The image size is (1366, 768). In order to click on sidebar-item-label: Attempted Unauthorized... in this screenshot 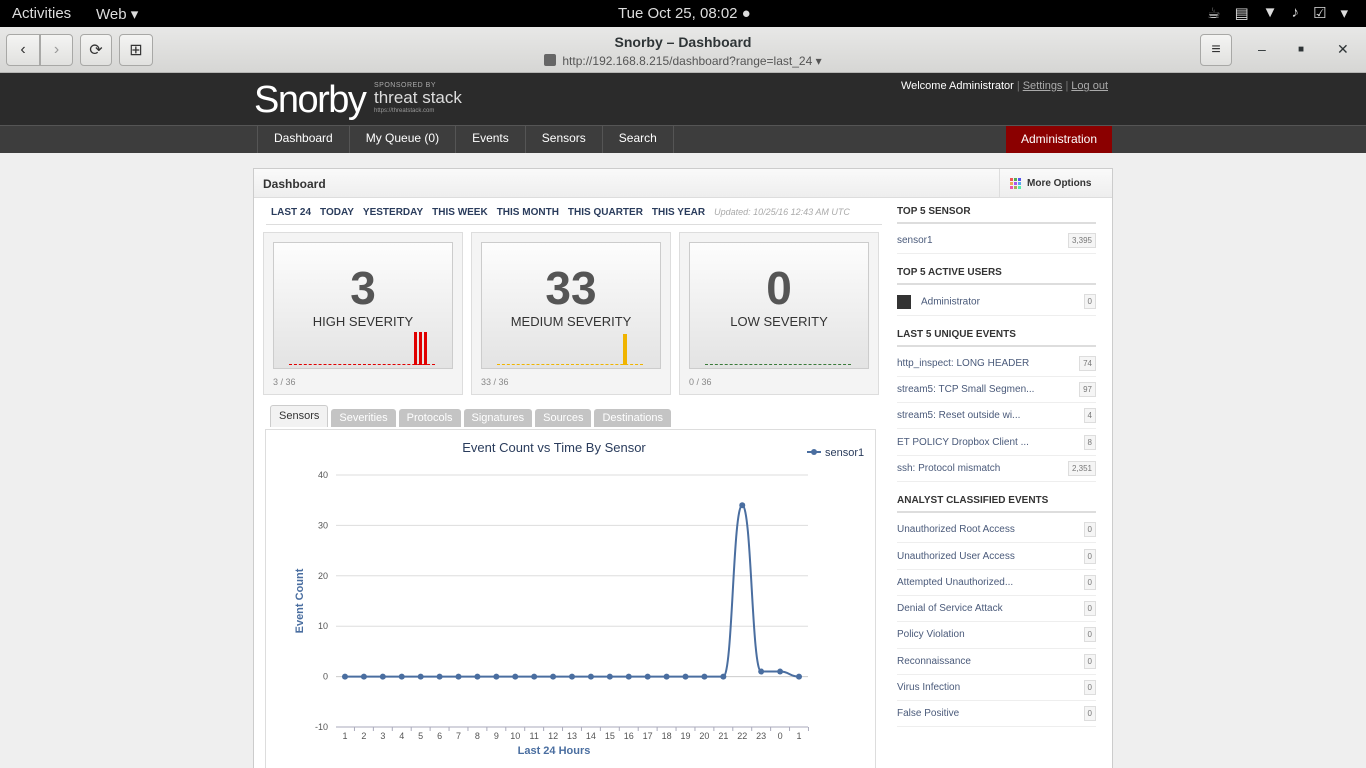, I will do `click(955, 582)`.